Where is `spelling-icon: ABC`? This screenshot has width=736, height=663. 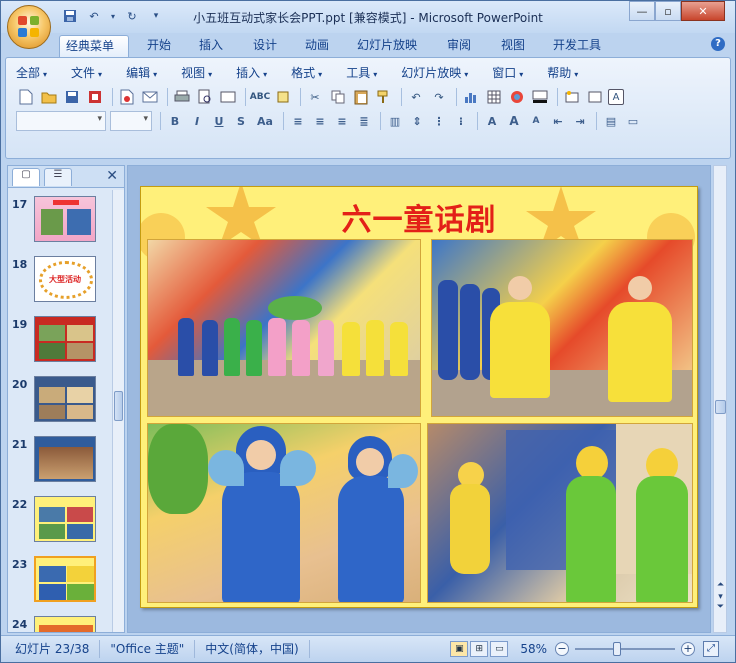
spelling-icon: ABC is located at coordinates (260, 97).